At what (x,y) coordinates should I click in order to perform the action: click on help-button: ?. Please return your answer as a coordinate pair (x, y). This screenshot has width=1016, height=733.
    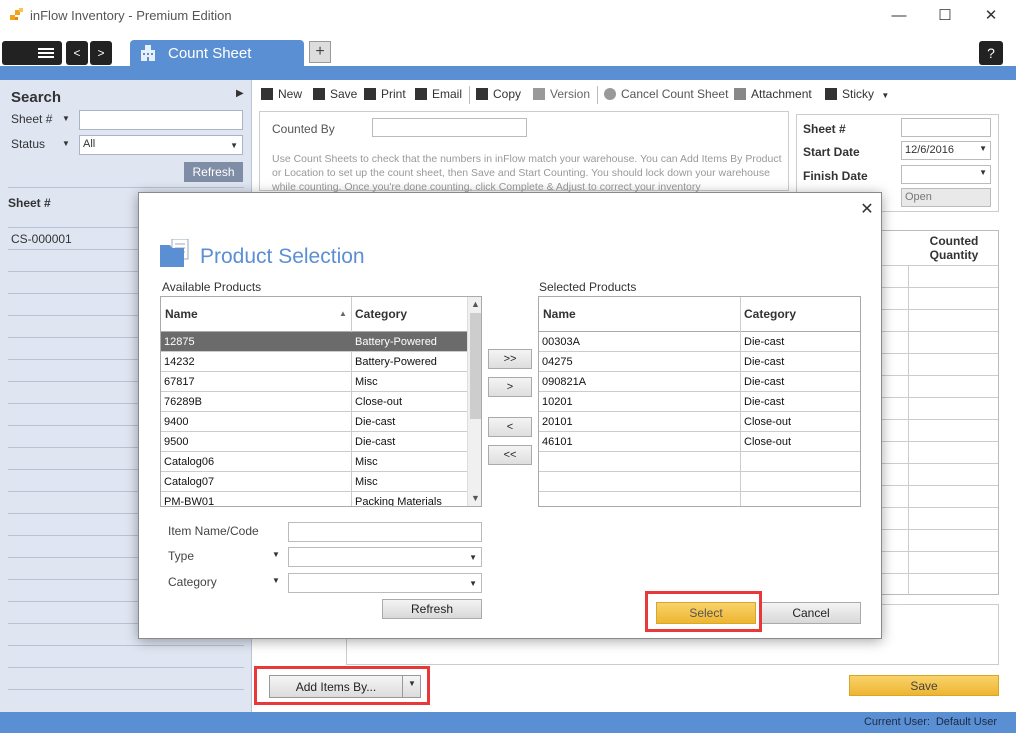
    Looking at the image, I should click on (991, 53).